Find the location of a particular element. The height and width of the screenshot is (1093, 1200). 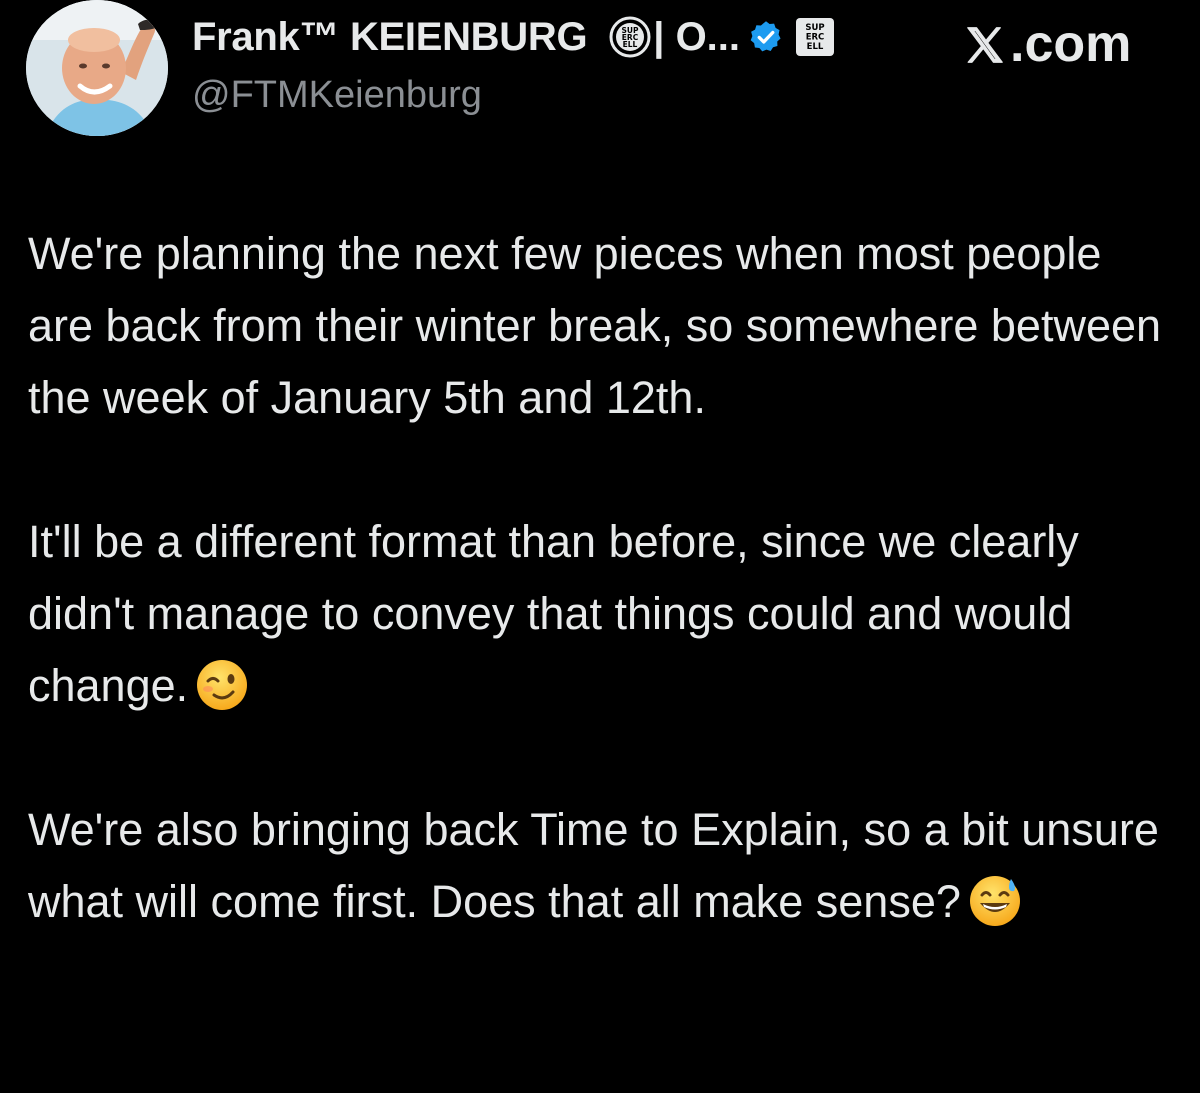

x-logo-icon is located at coordinates (985, 44).